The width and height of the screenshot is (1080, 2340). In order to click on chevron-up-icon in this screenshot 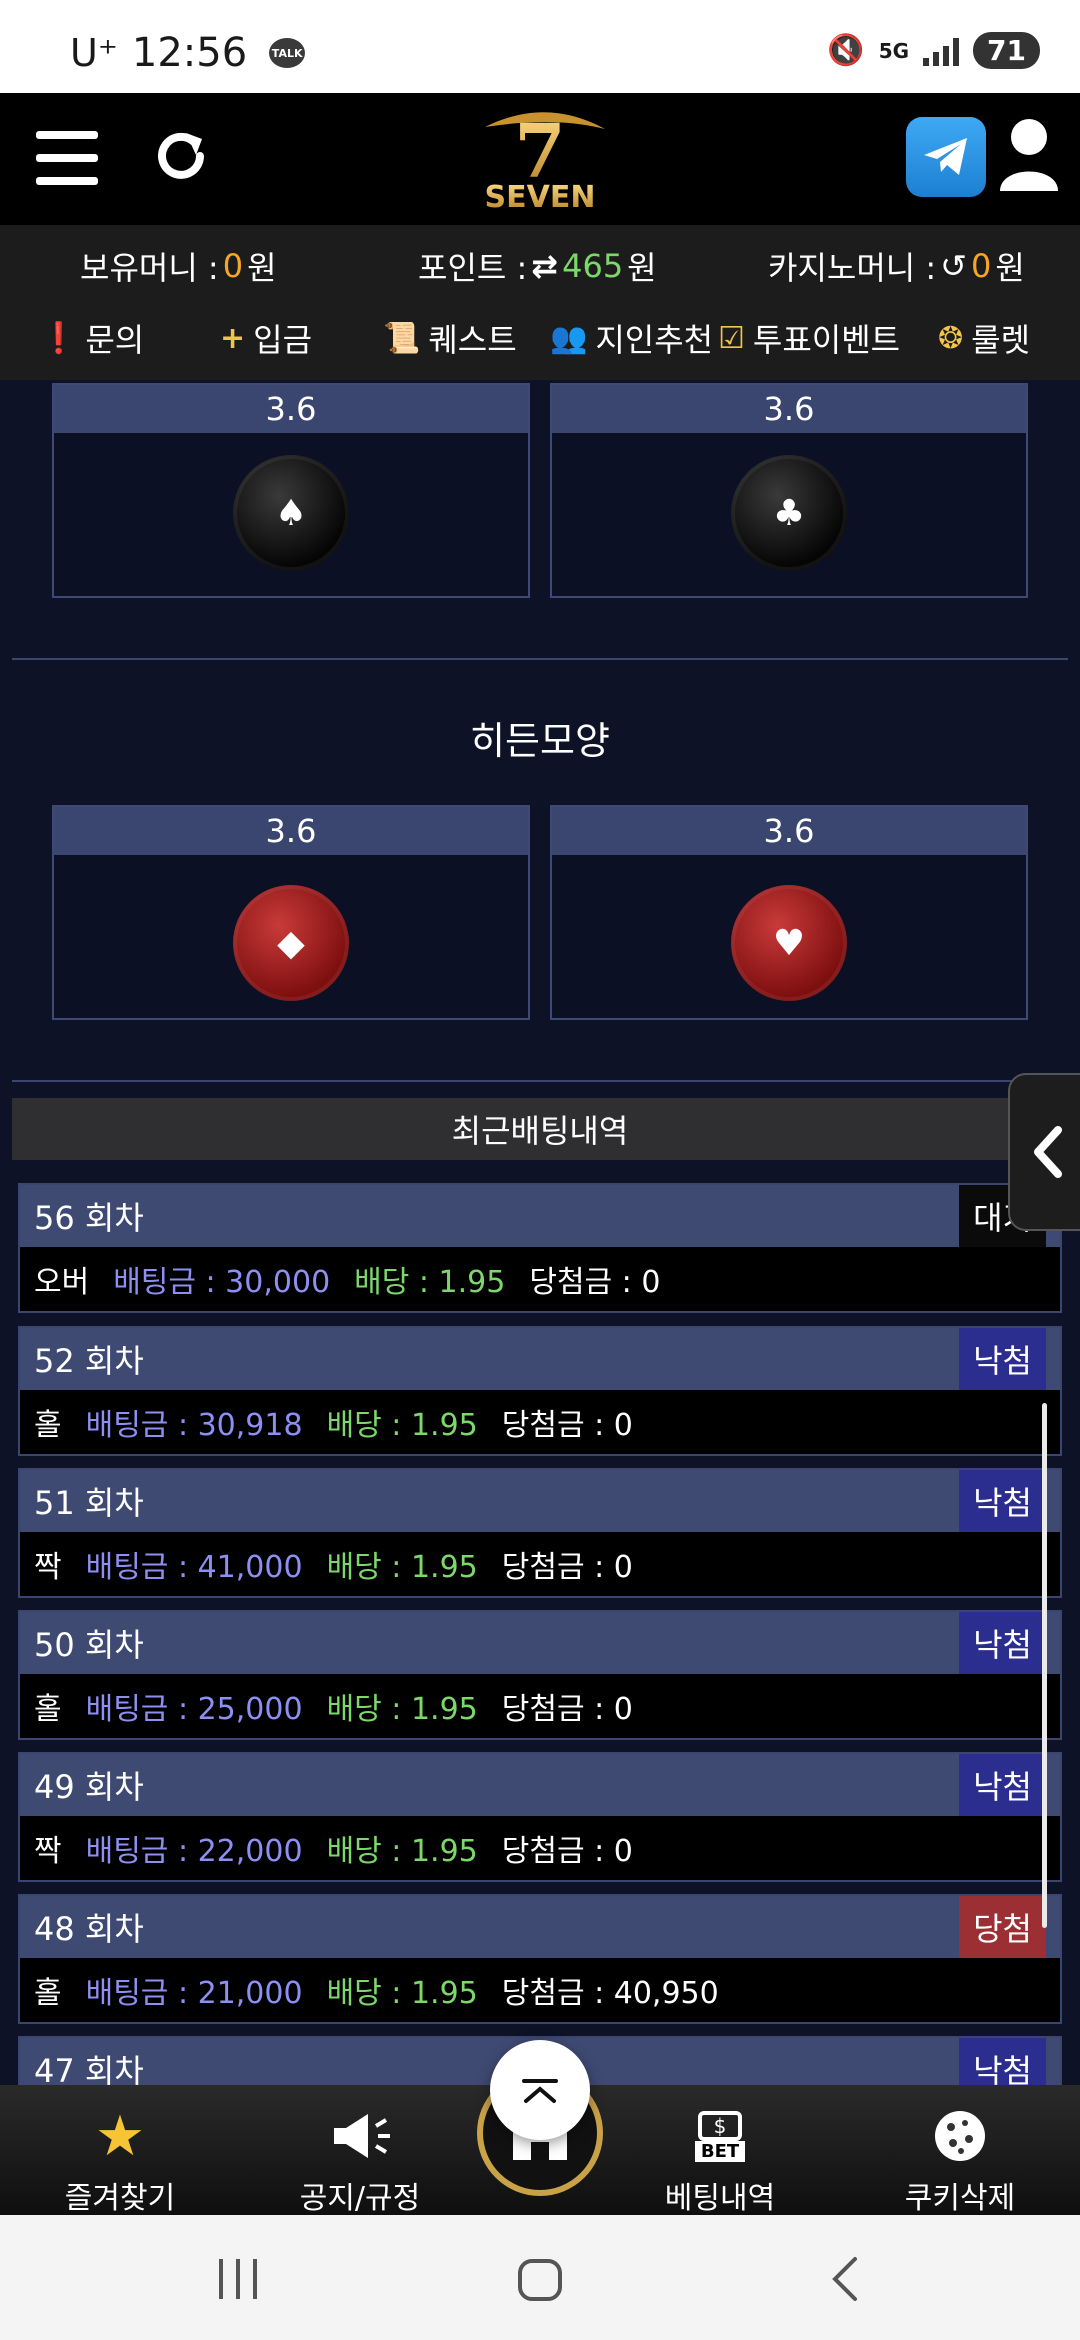, I will do `click(540, 2091)`.